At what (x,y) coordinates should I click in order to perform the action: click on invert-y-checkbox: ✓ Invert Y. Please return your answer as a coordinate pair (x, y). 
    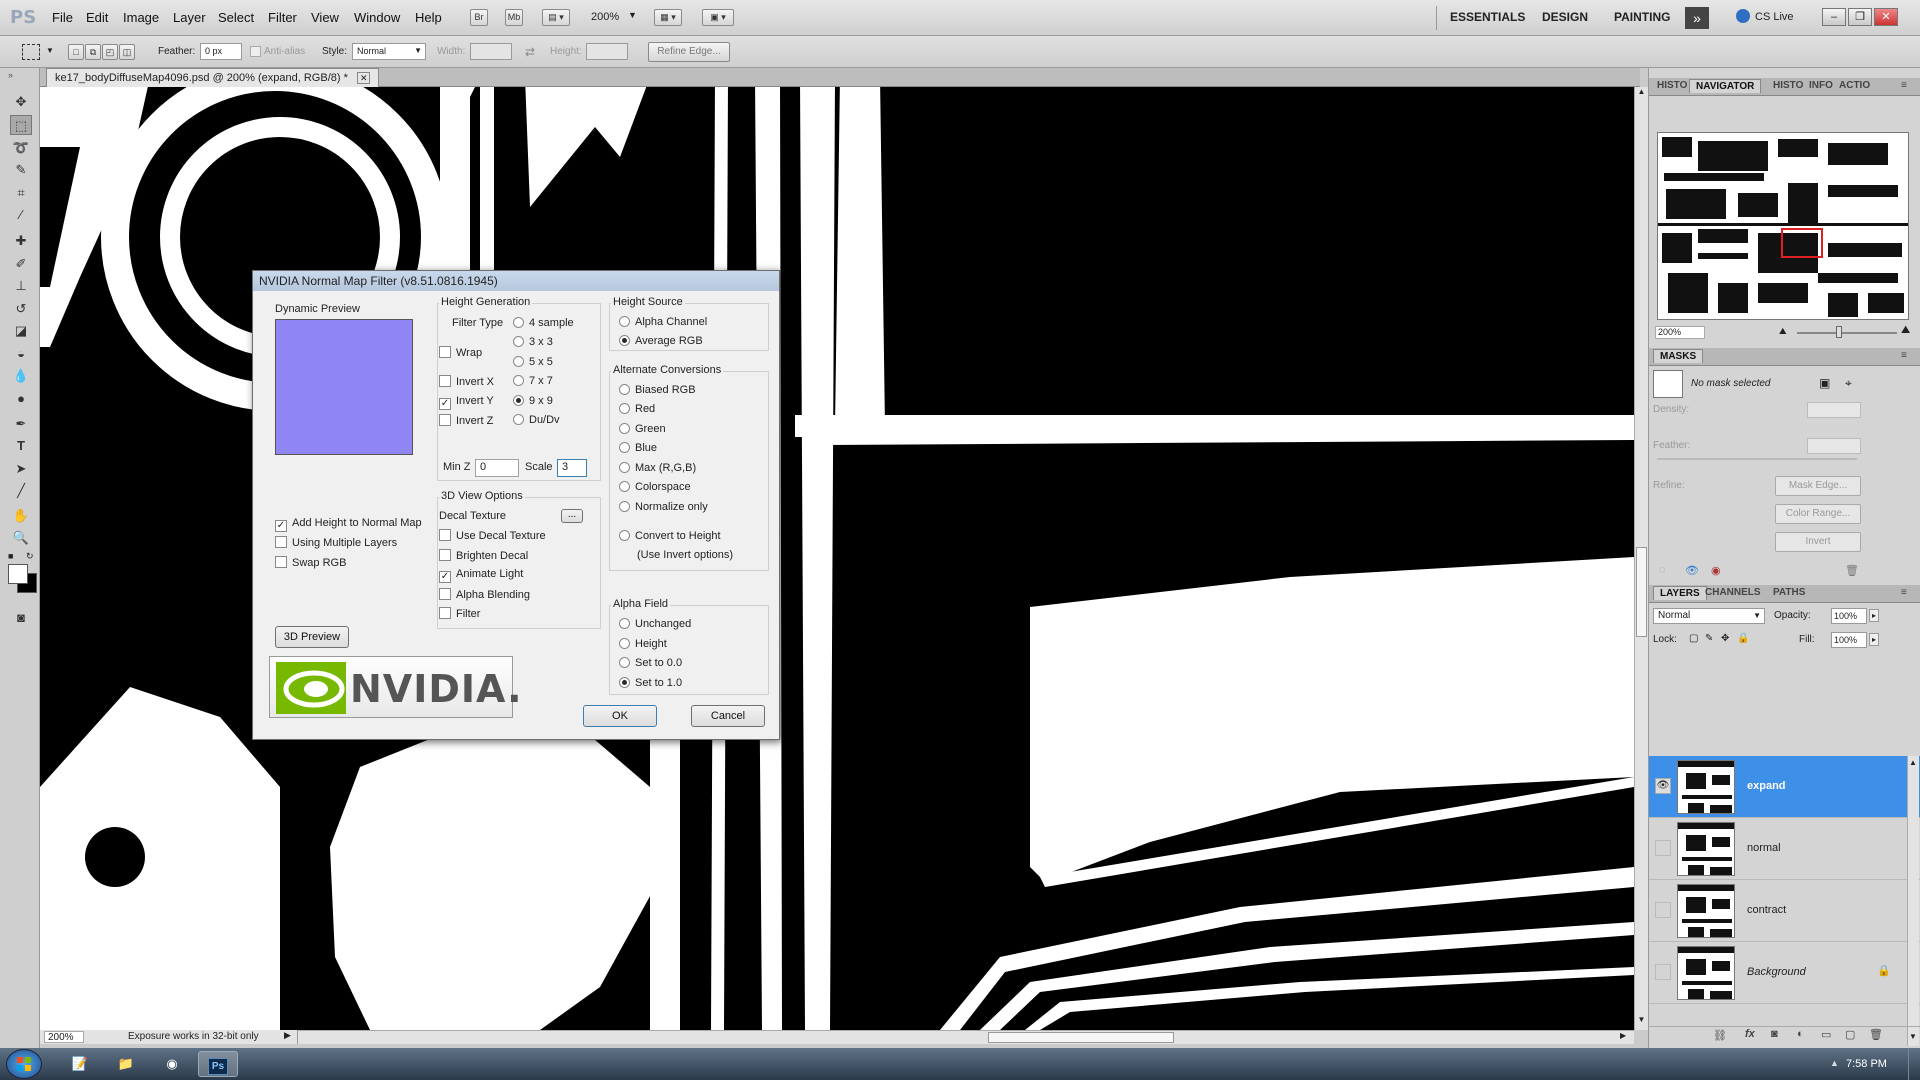
    Looking at the image, I should click on (466, 402).